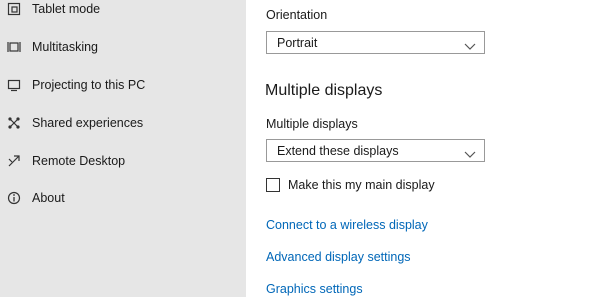 The height and width of the screenshot is (297, 600). Describe the element at coordinates (14, 161) in the screenshot. I see `remote-desktop-icon` at that location.